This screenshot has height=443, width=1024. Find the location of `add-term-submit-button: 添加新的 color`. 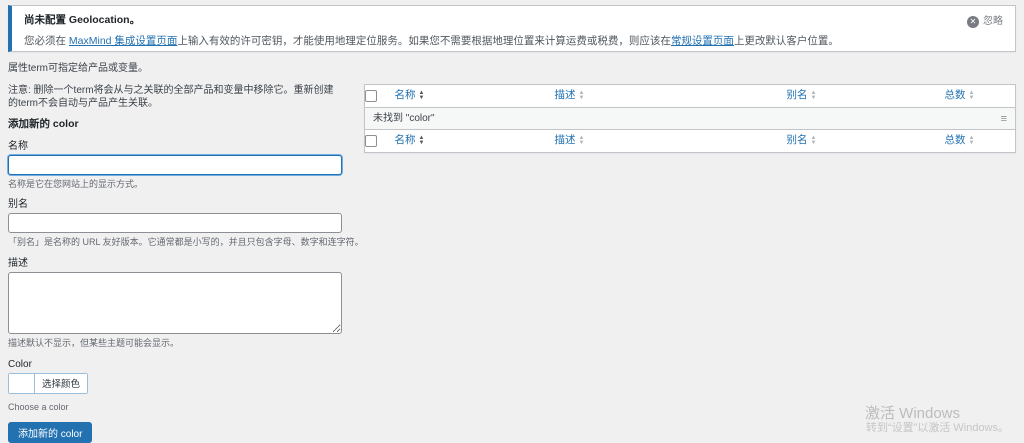

add-term-submit-button: 添加新的 color is located at coordinates (50, 432).